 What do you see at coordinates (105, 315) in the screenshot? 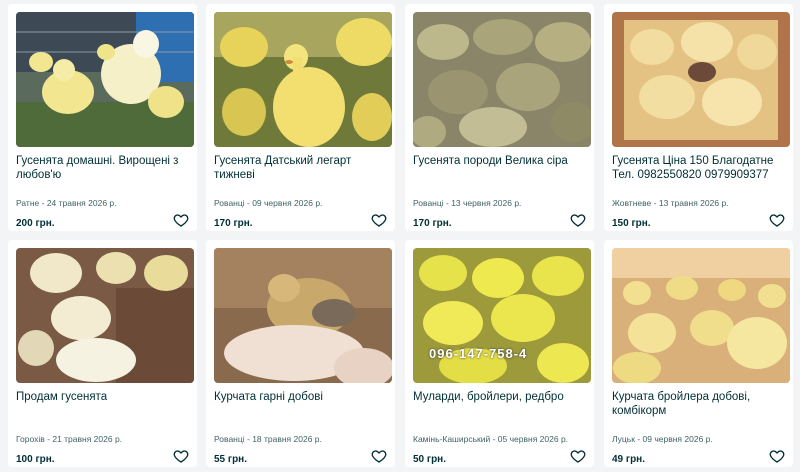
I see `goslings-on-straw-photo` at bounding box center [105, 315].